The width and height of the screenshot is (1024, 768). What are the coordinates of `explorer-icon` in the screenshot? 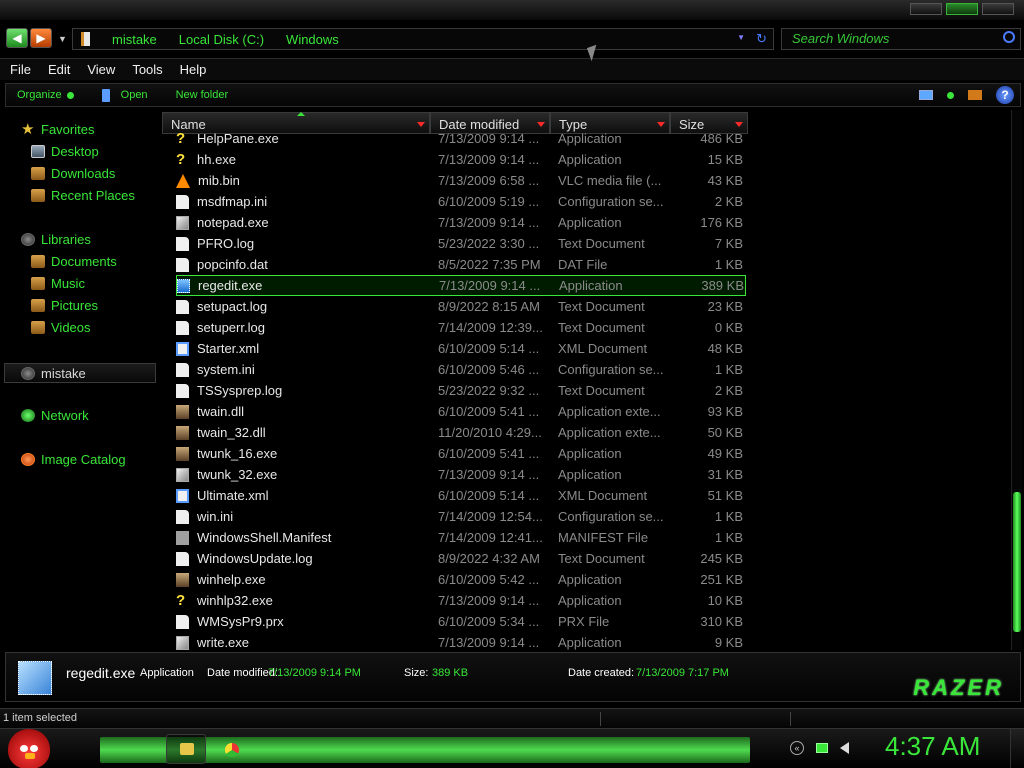 It's located at (187, 749).